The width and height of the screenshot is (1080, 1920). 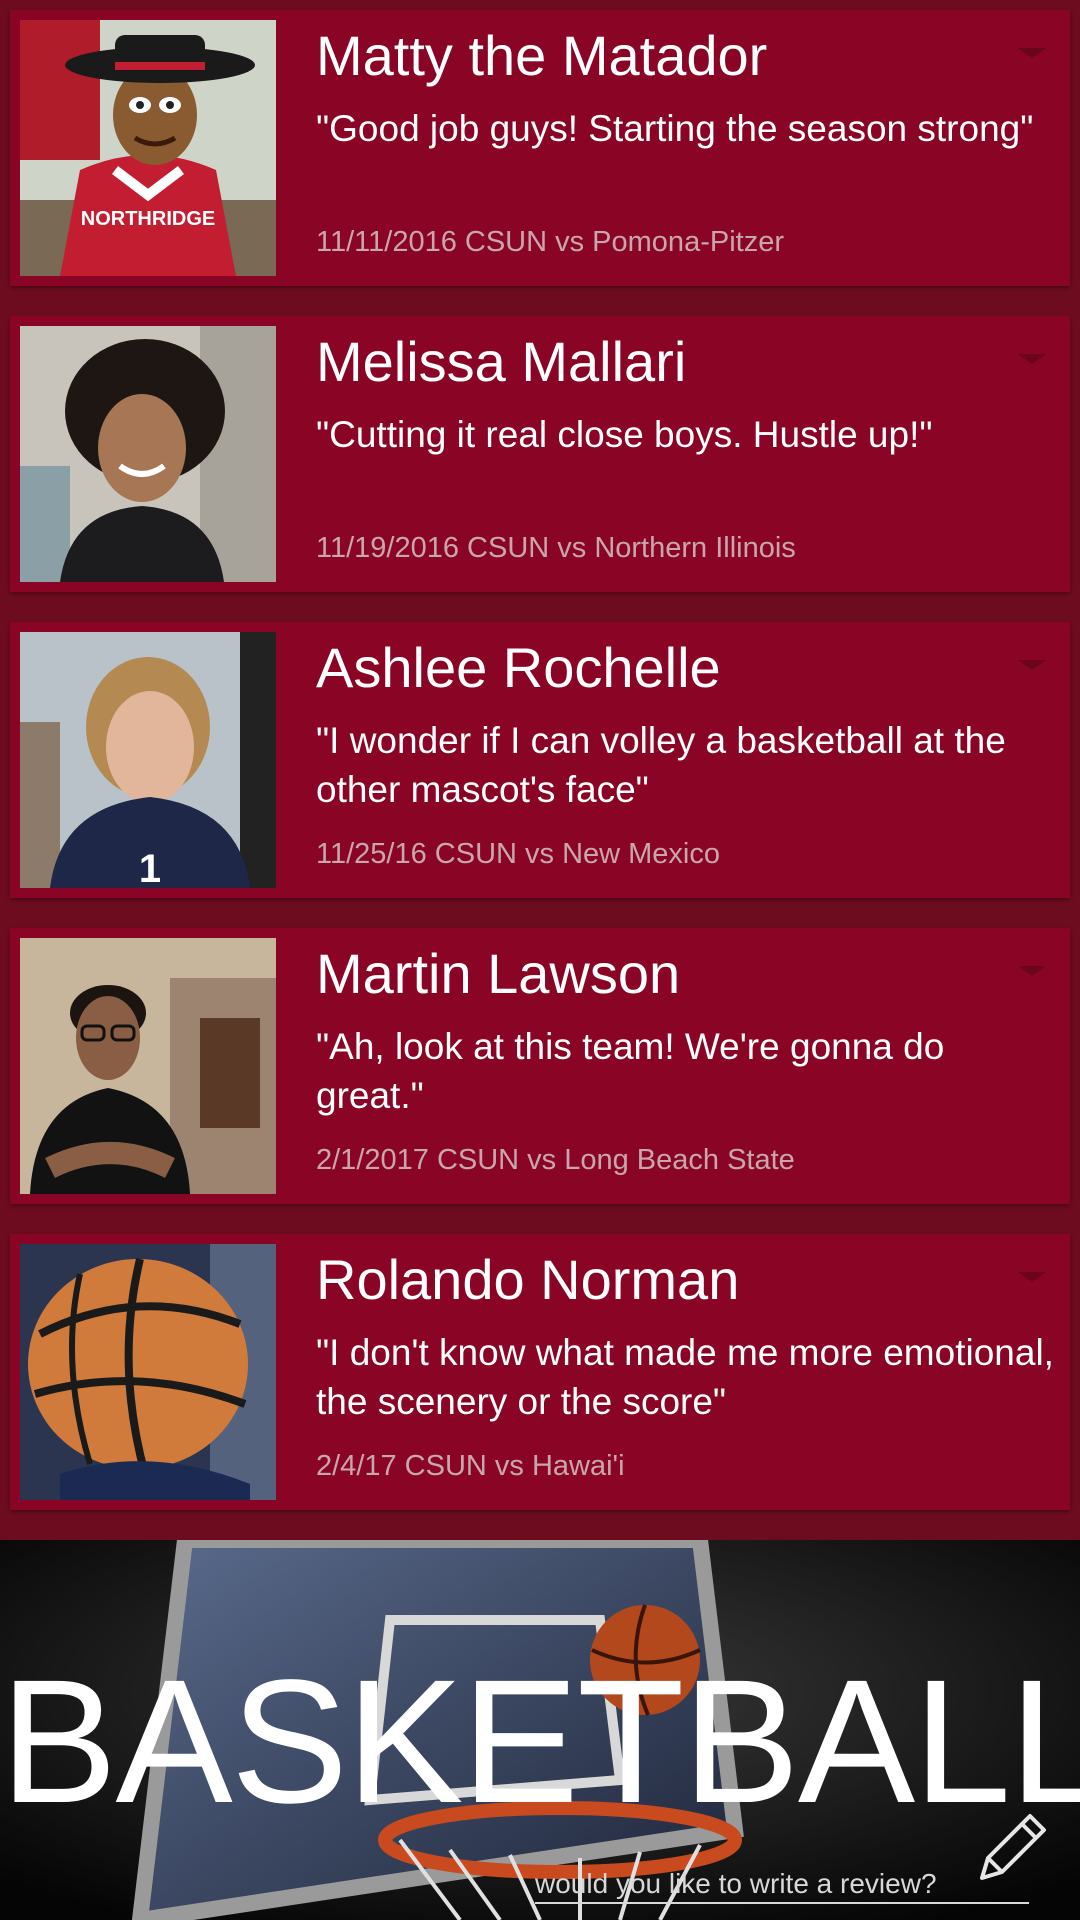 What do you see at coordinates (1014, 1846) in the screenshot?
I see `pencil-icon` at bounding box center [1014, 1846].